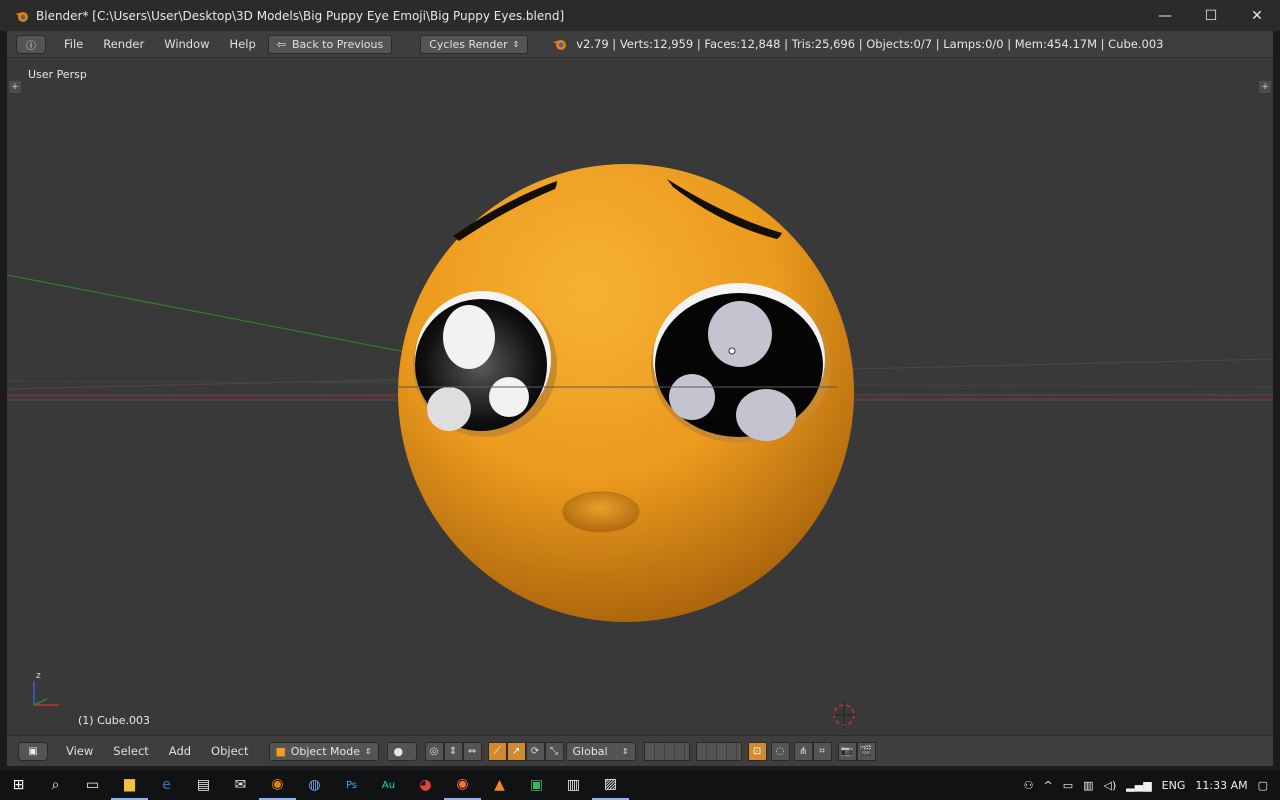  Describe the element at coordinates (130, 751) in the screenshot. I see `menu-select: Select` at that location.